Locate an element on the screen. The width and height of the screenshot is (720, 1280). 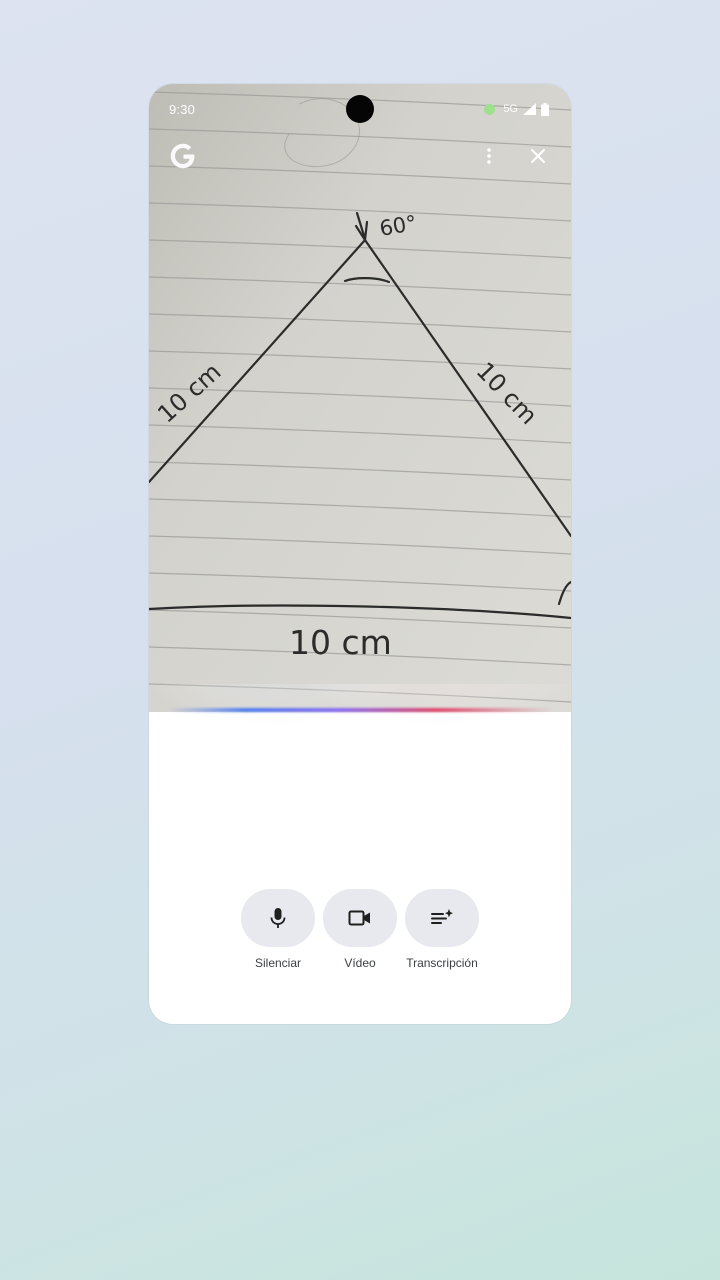
top-actions-bar is located at coordinates (360, 157).